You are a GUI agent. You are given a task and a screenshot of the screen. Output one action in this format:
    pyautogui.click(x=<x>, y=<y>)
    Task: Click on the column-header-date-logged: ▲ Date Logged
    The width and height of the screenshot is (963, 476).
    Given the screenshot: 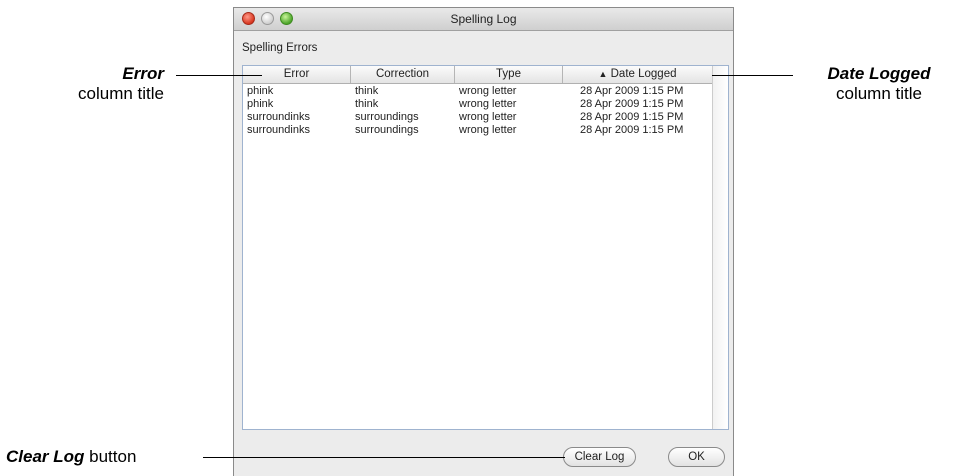 What is the action you would take?
    pyautogui.click(x=638, y=74)
    